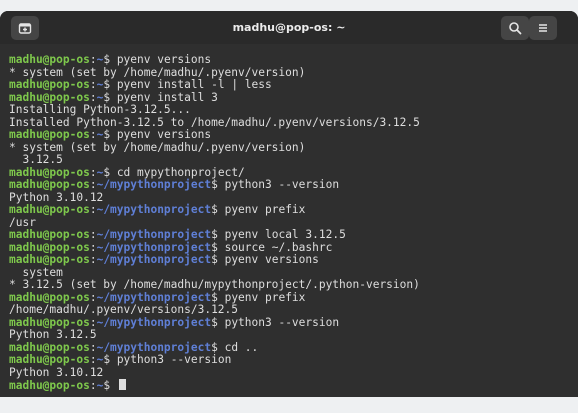 This screenshot has height=413, width=578. I want to click on output-text: /home/madhu/.pyenv/versions/3.12.5, so click(124, 309).